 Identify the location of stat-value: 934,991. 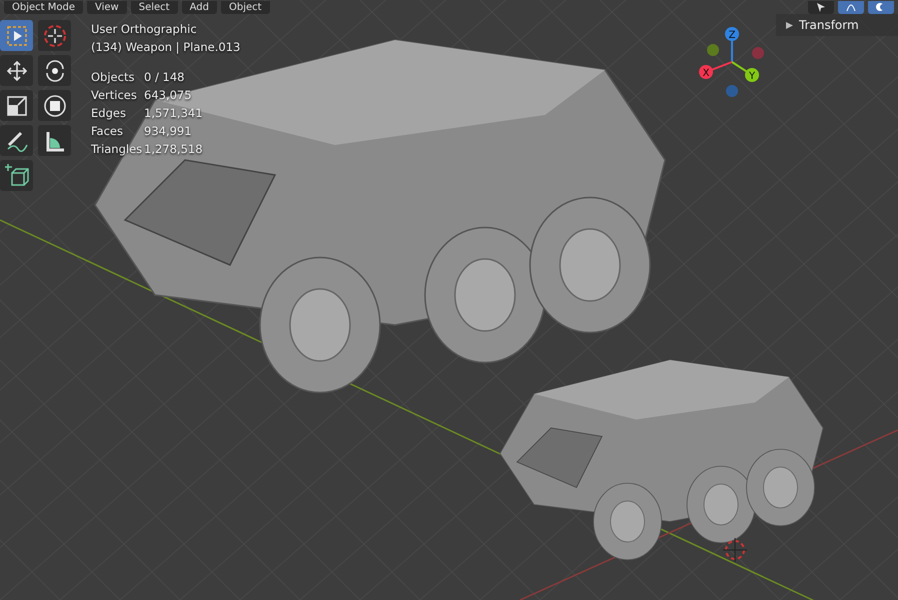
(168, 131).